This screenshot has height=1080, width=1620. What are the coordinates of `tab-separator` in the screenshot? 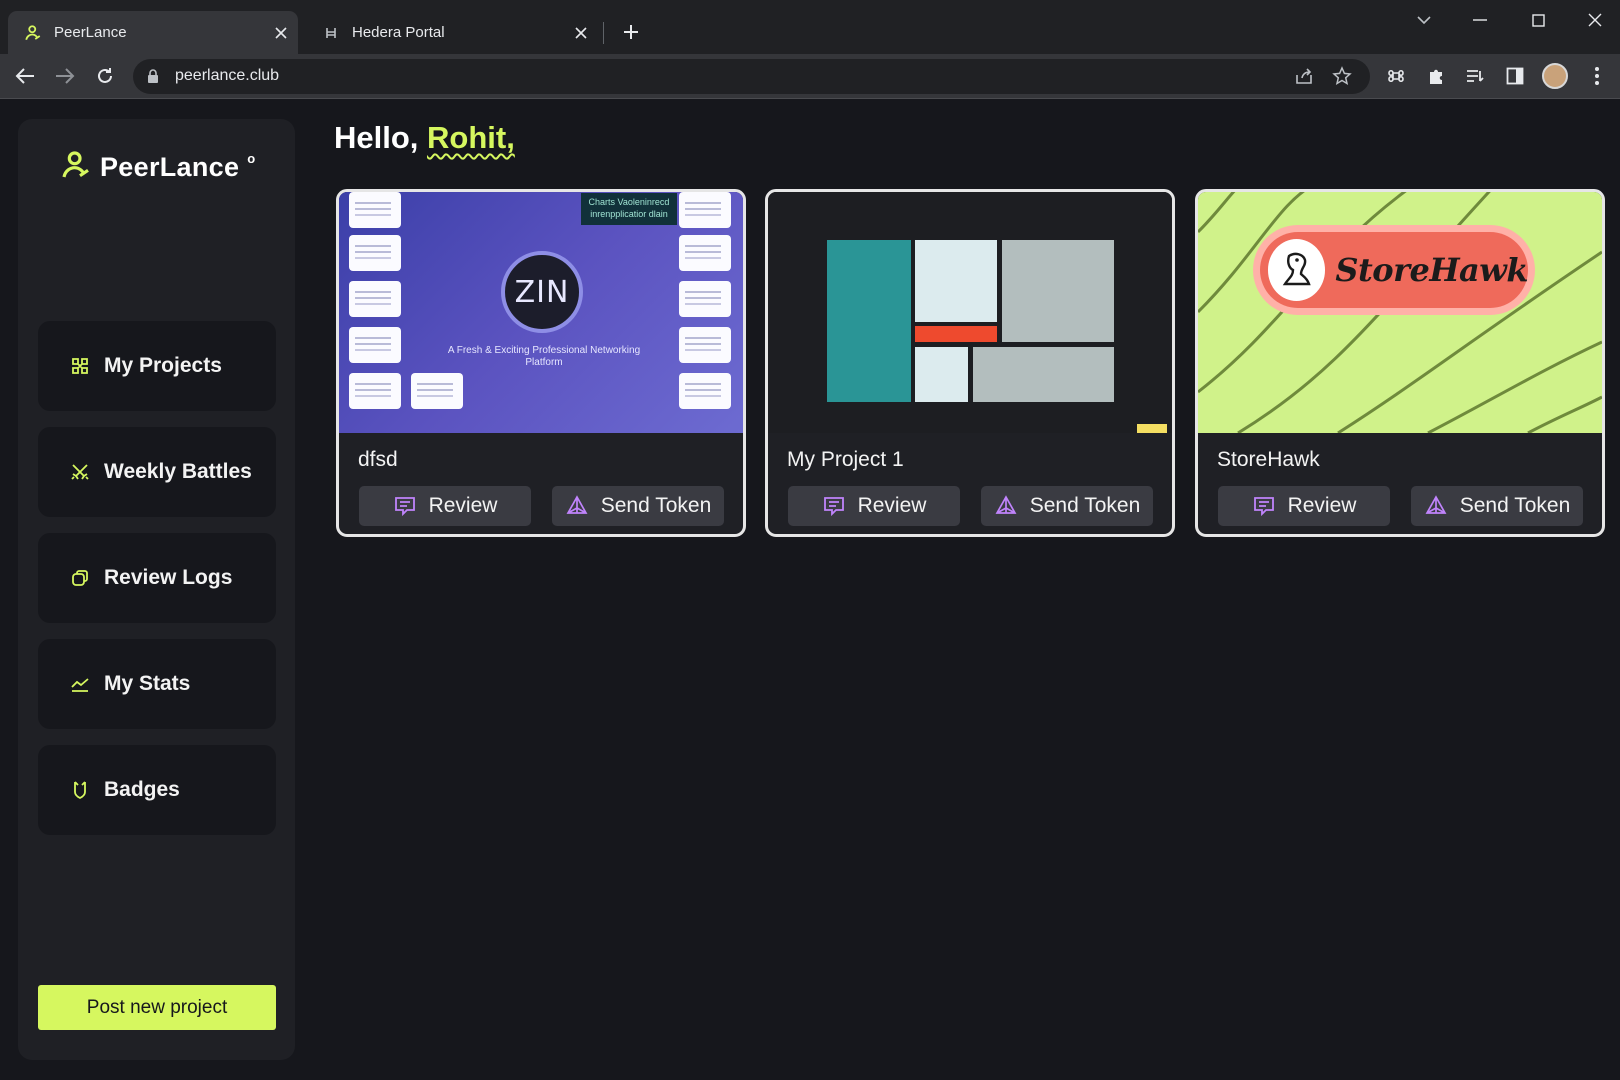 It's located at (603, 33).